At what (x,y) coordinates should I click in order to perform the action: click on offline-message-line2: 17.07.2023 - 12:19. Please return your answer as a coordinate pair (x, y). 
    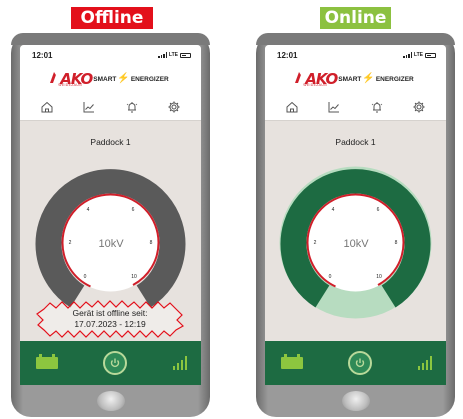
    Looking at the image, I should click on (110, 324).